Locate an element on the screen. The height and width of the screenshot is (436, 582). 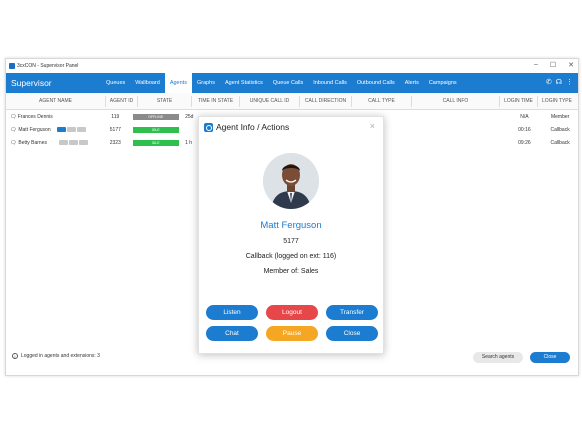
tab-alerts: Alerts is located at coordinates (412, 83).